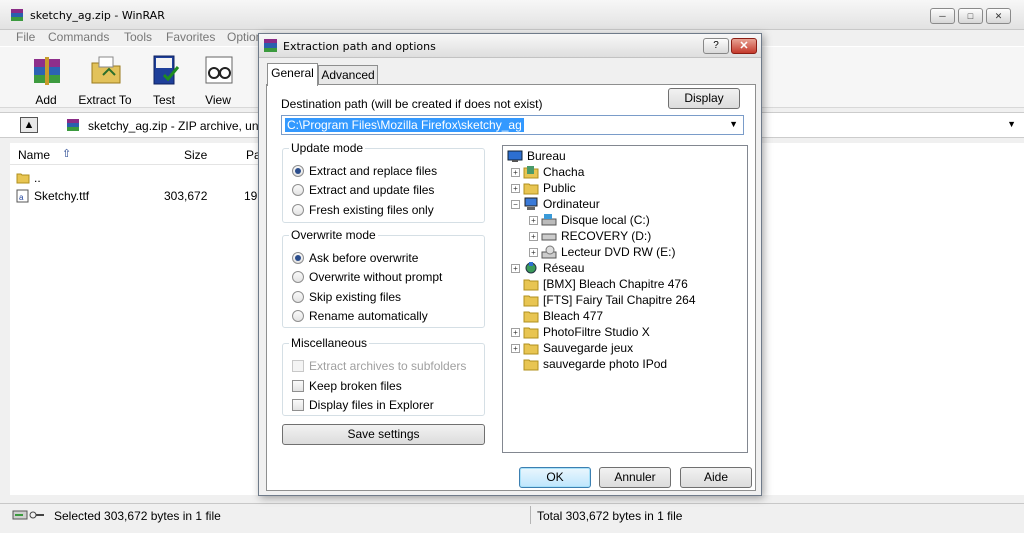 Image resolution: width=1024 pixels, height=533 pixels. I want to click on view-glasses-icon, so click(219, 70).